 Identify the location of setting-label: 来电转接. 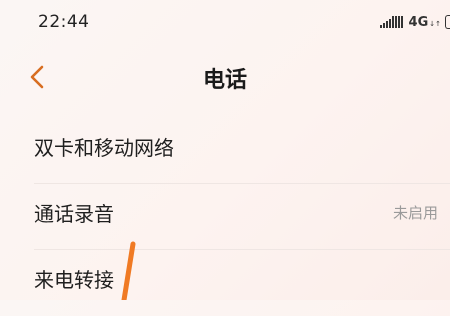
(74, 280).